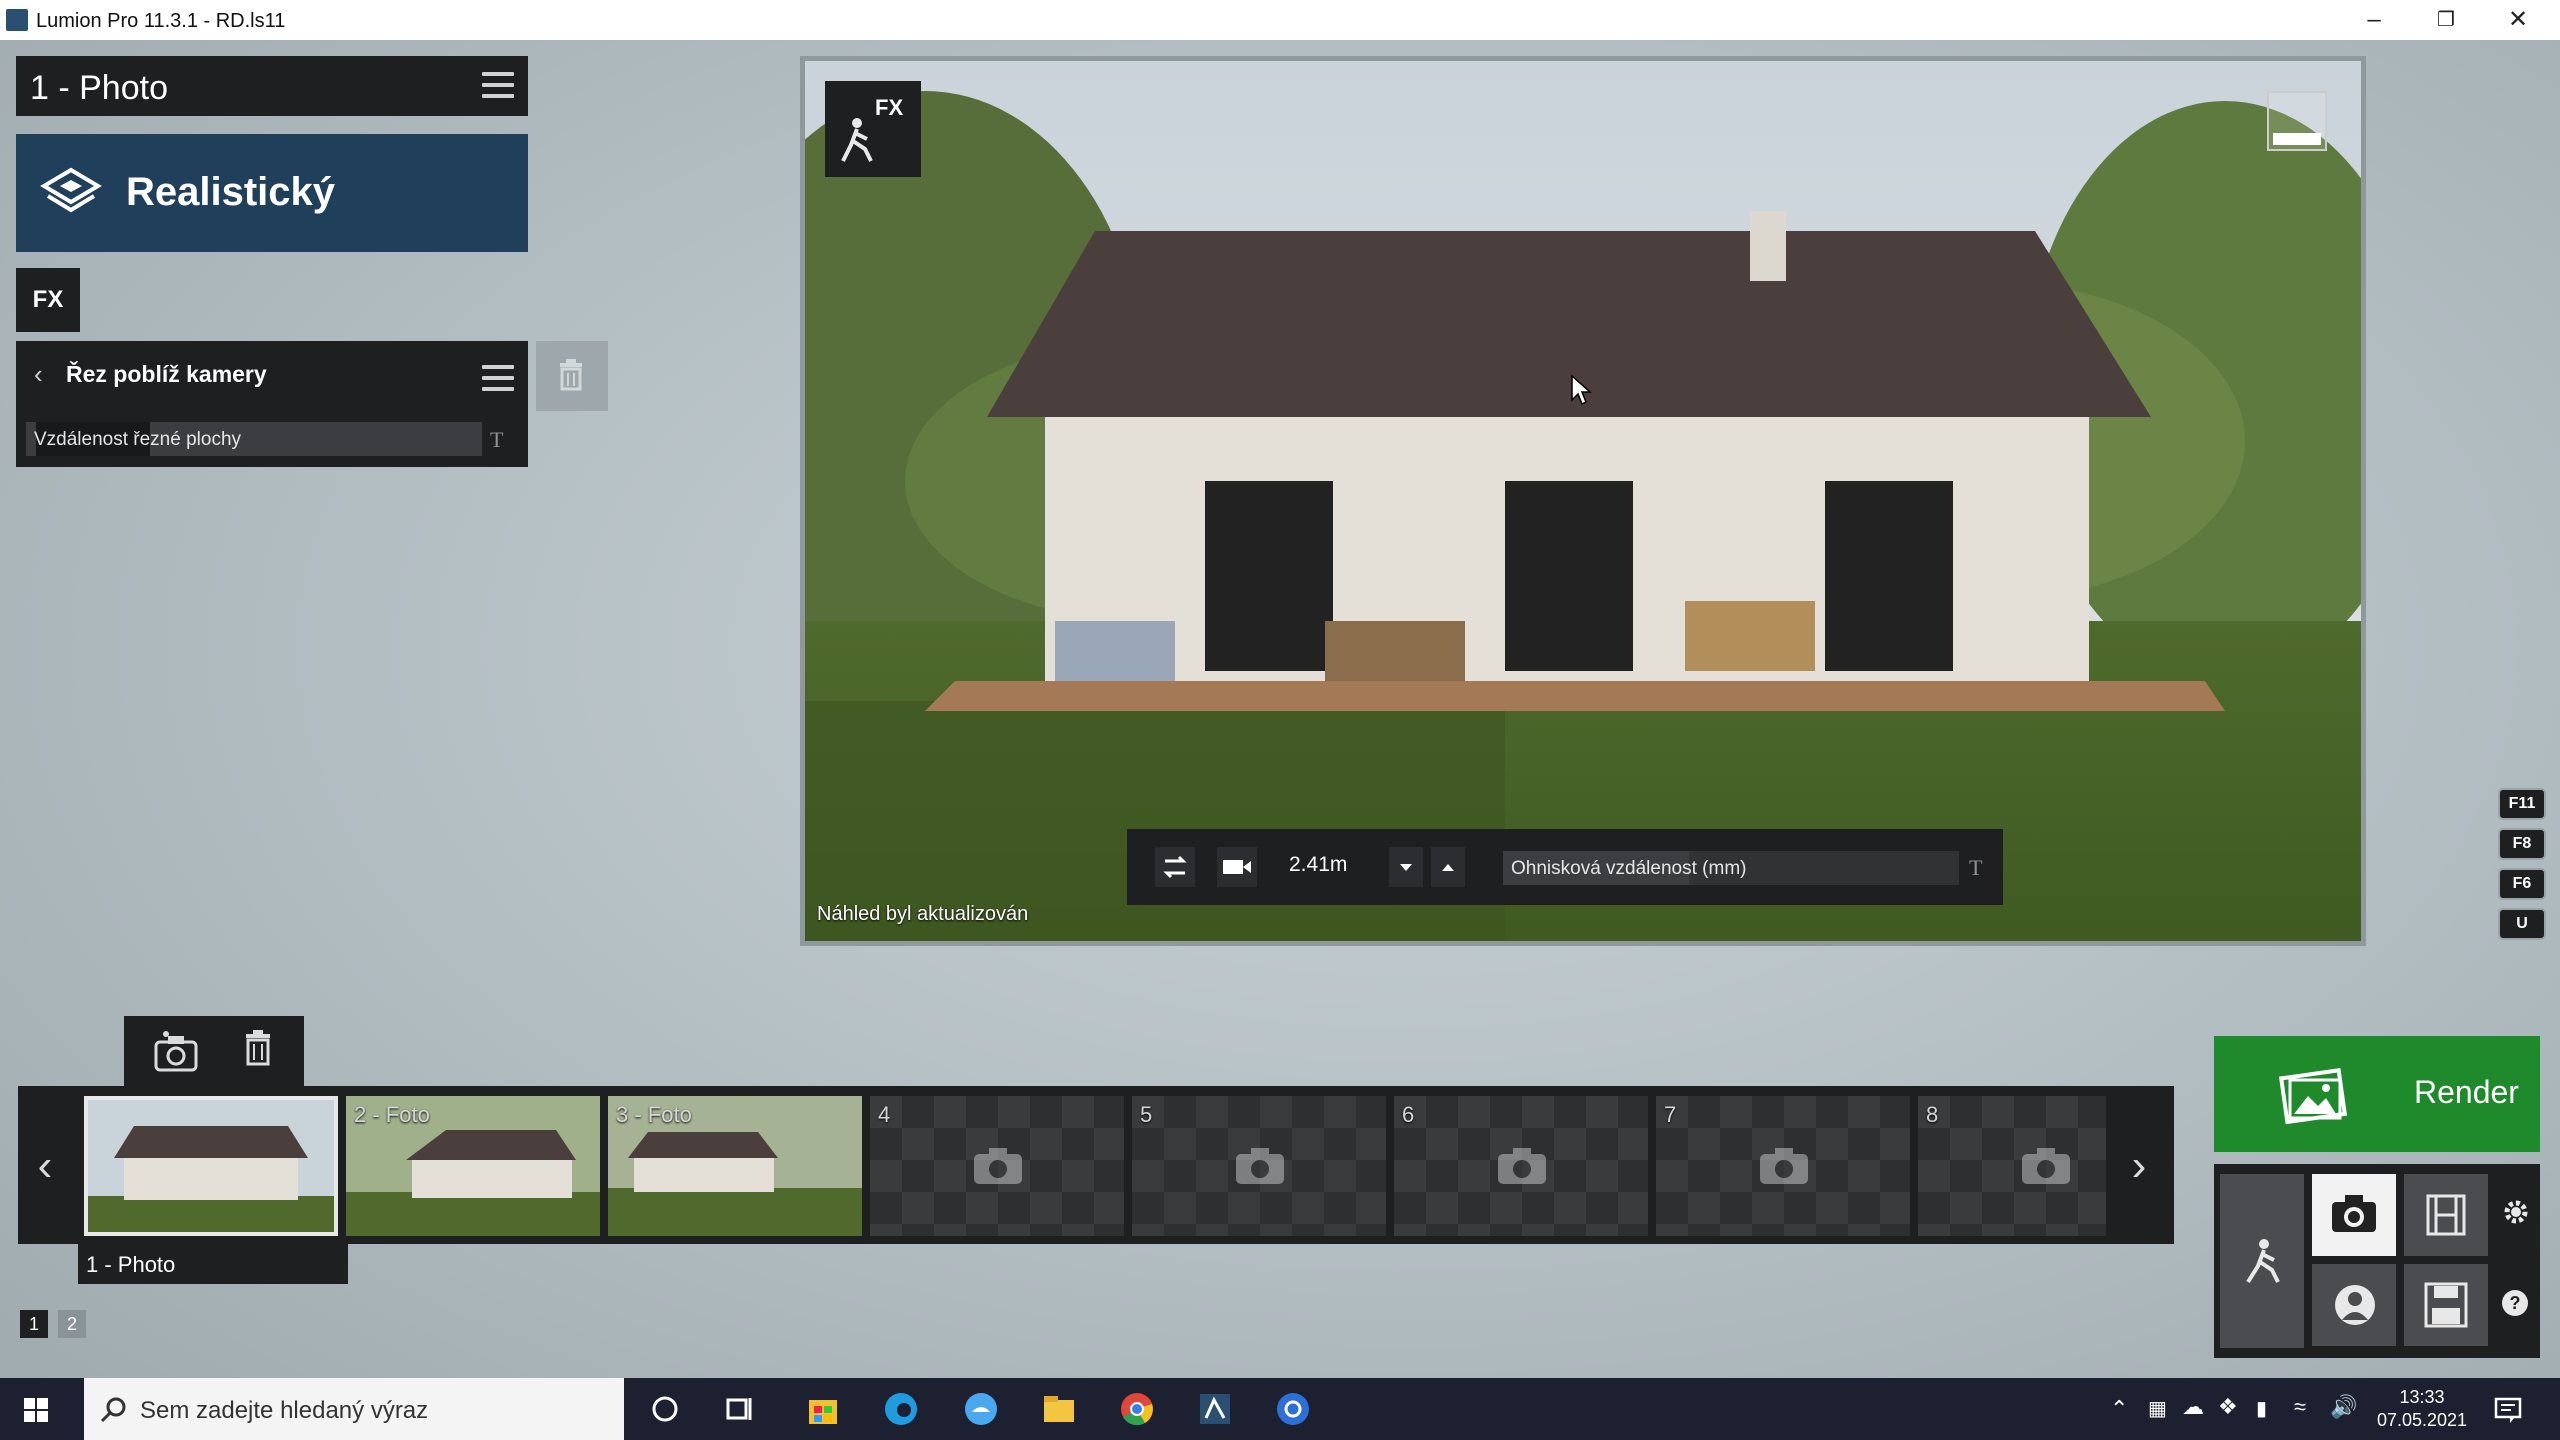 Image resolution: width=2560 pixels, height=1440 pixels. I want to click on edge-icon, so click(901, 1409).